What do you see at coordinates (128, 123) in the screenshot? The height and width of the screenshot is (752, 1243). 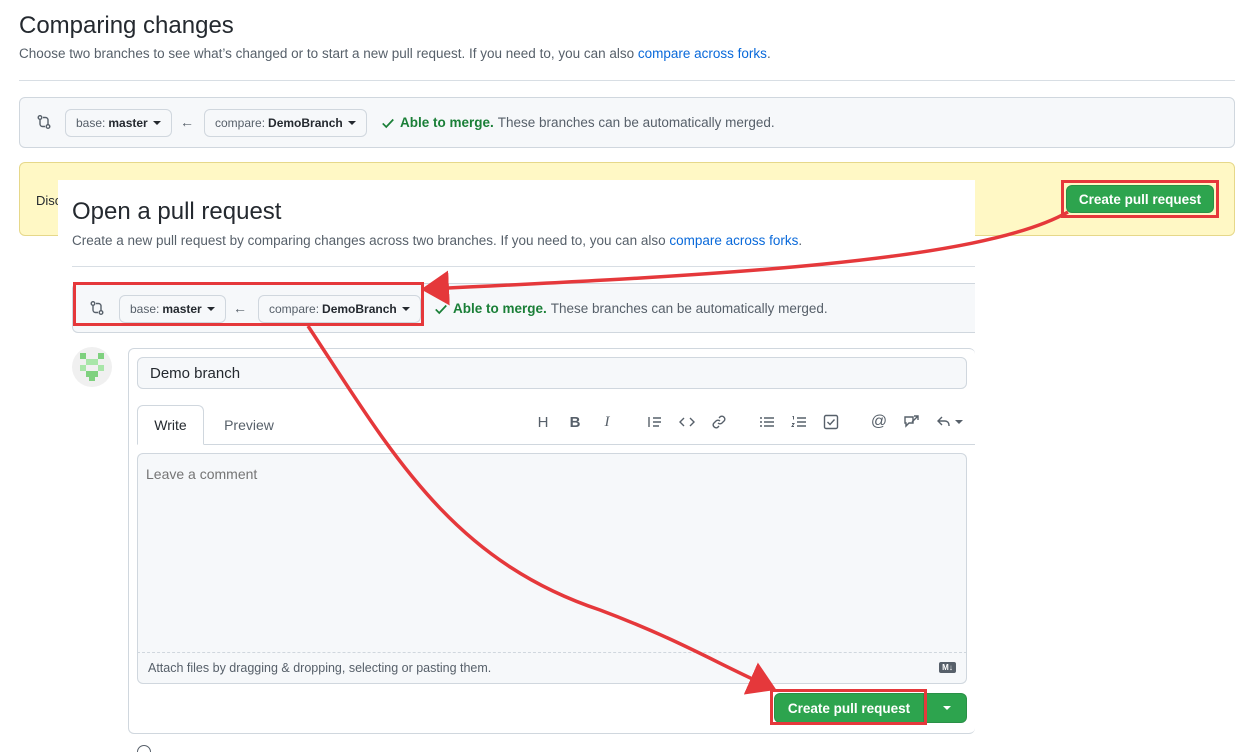 I see `base-value: master` at bounding box center [128, 123].